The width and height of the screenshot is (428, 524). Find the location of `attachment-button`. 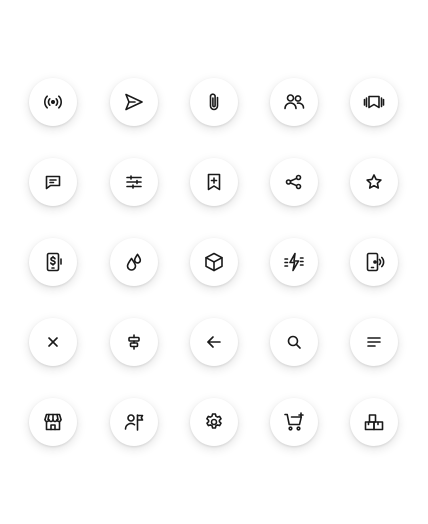

attachment-button is located at coordinates (214, 102).